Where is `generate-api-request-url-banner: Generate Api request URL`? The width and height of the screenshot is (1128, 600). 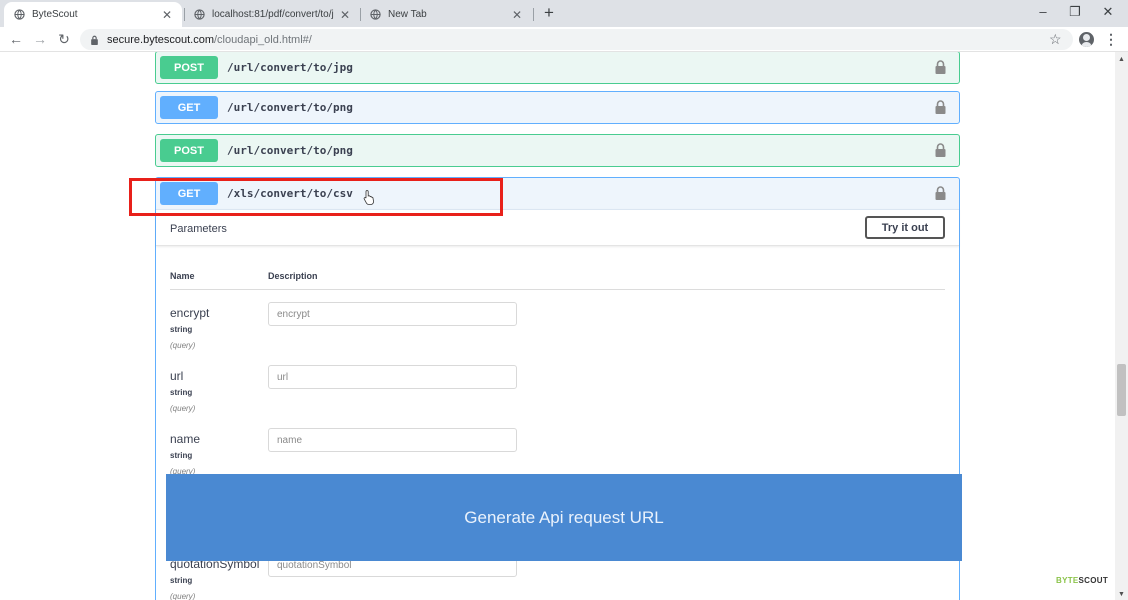
generate-api-request-url-banner: Generate Api request URL is located at coordinates (564, 517).